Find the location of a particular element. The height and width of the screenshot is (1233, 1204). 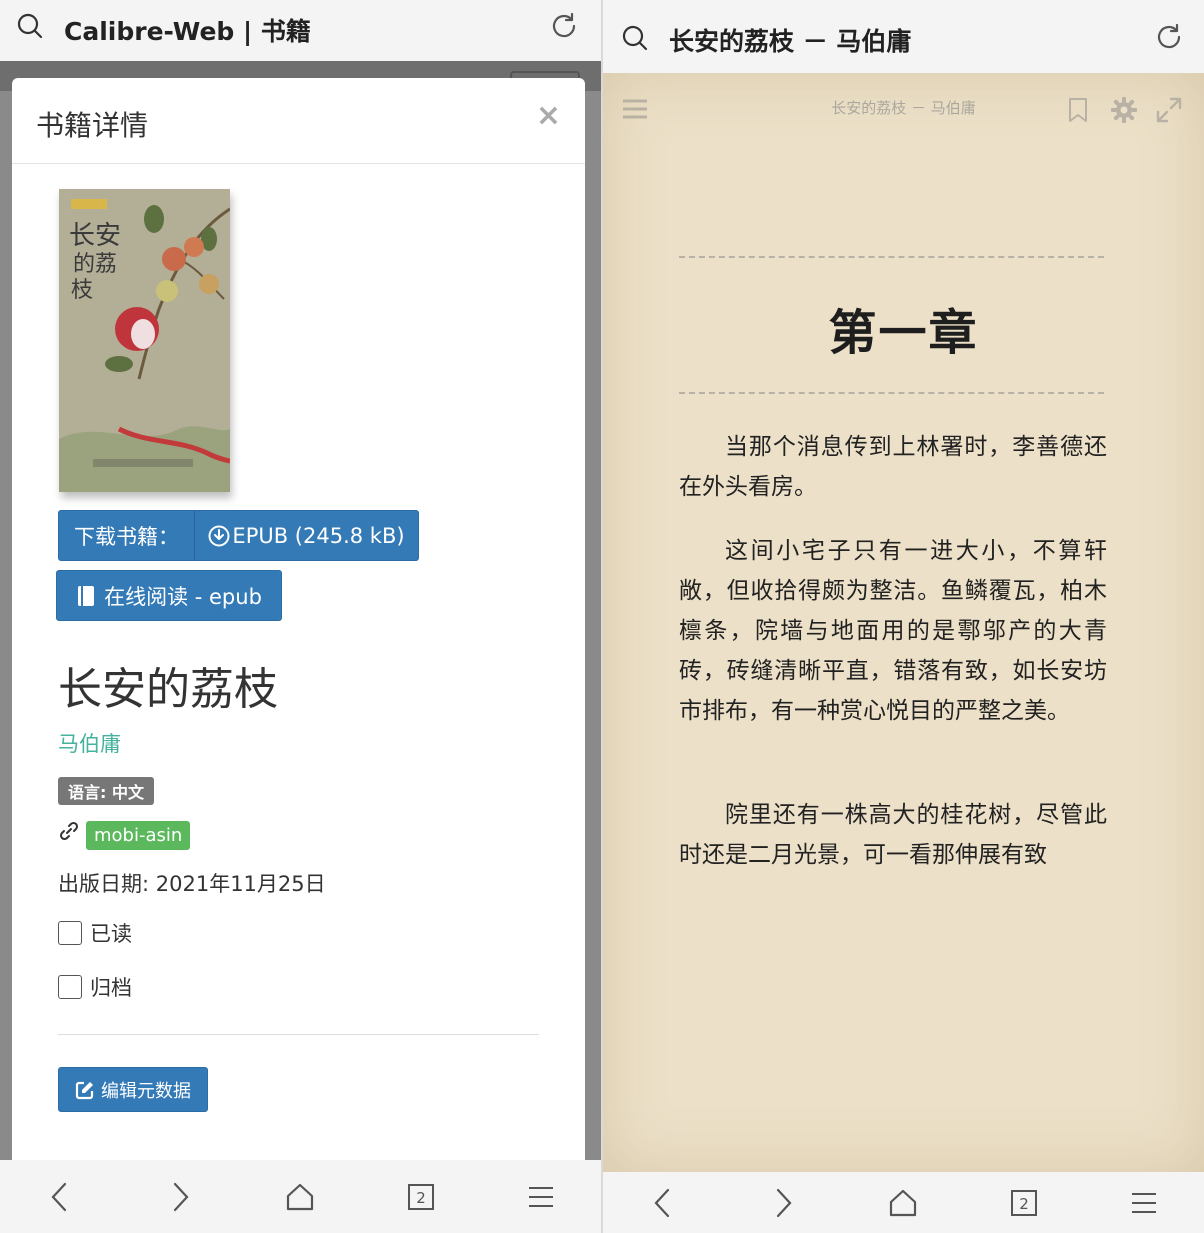

read-checkbox-label: 已读 is located at coordinates (111, 934).